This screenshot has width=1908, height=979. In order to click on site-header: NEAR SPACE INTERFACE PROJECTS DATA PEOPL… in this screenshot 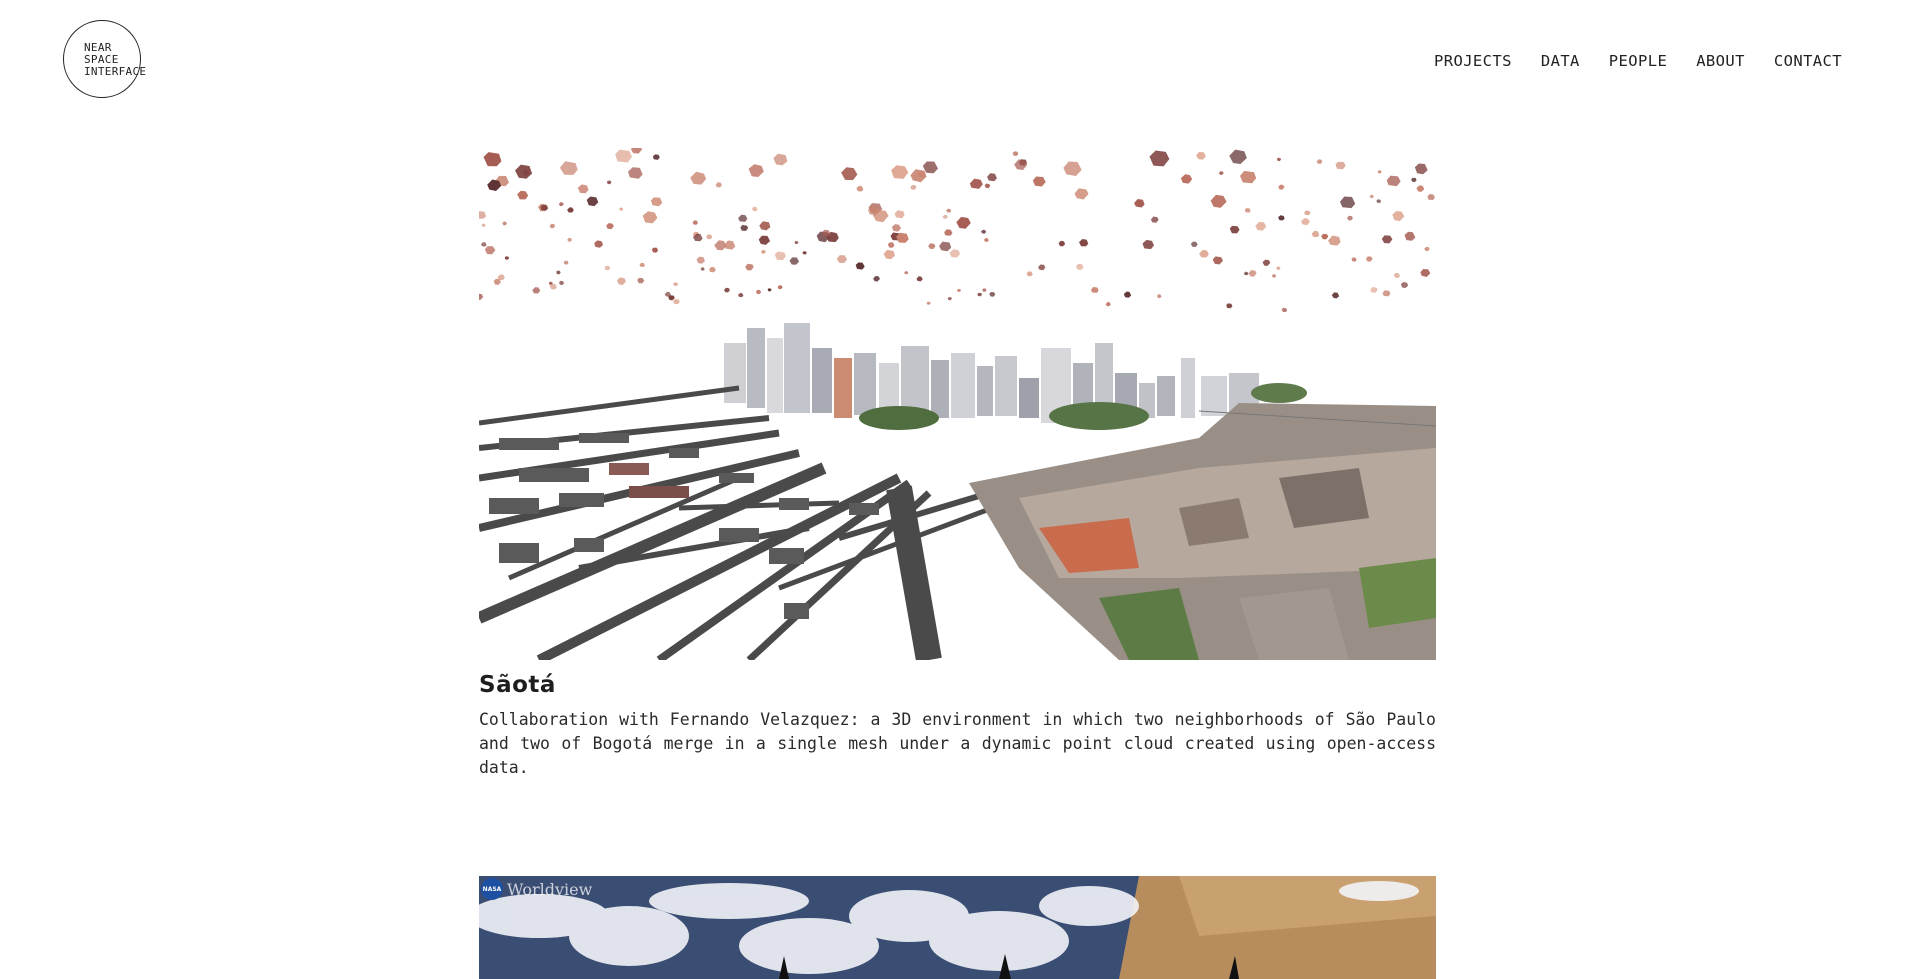, I will do `click(954, 65)`.